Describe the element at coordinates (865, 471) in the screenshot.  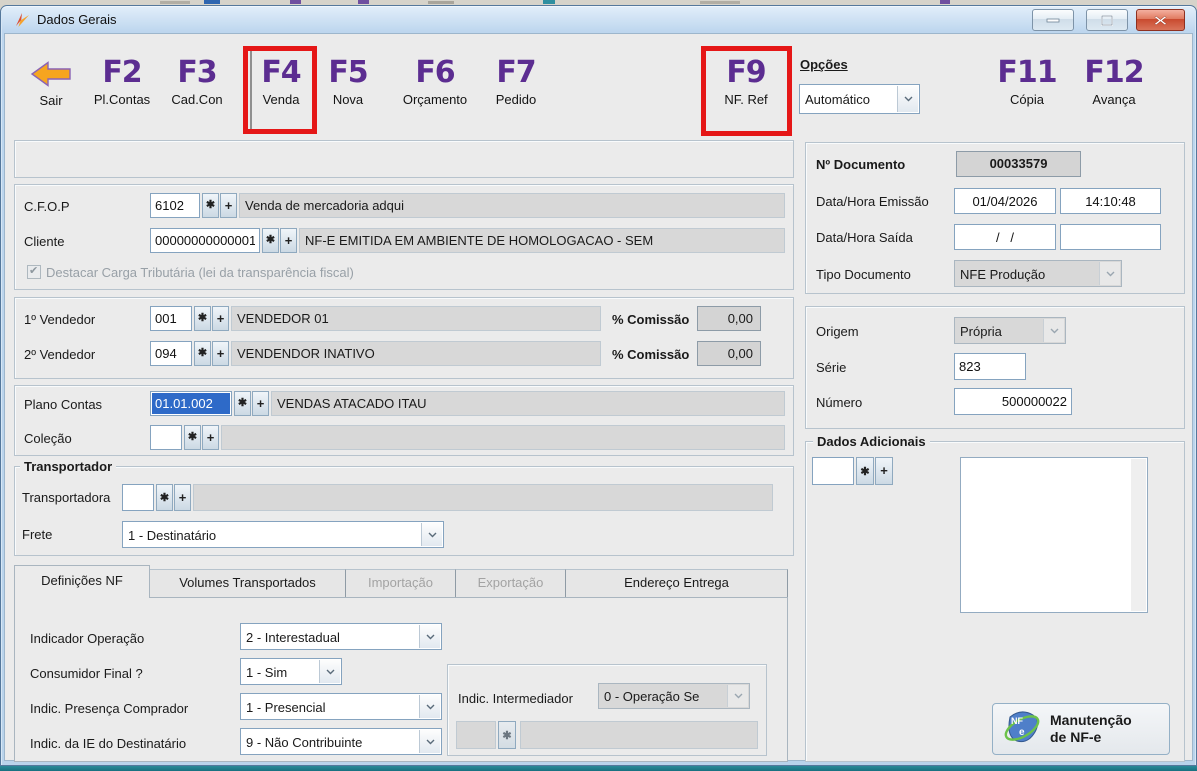
I see `dados-adicionais-lookup-button: ✱` at that location.